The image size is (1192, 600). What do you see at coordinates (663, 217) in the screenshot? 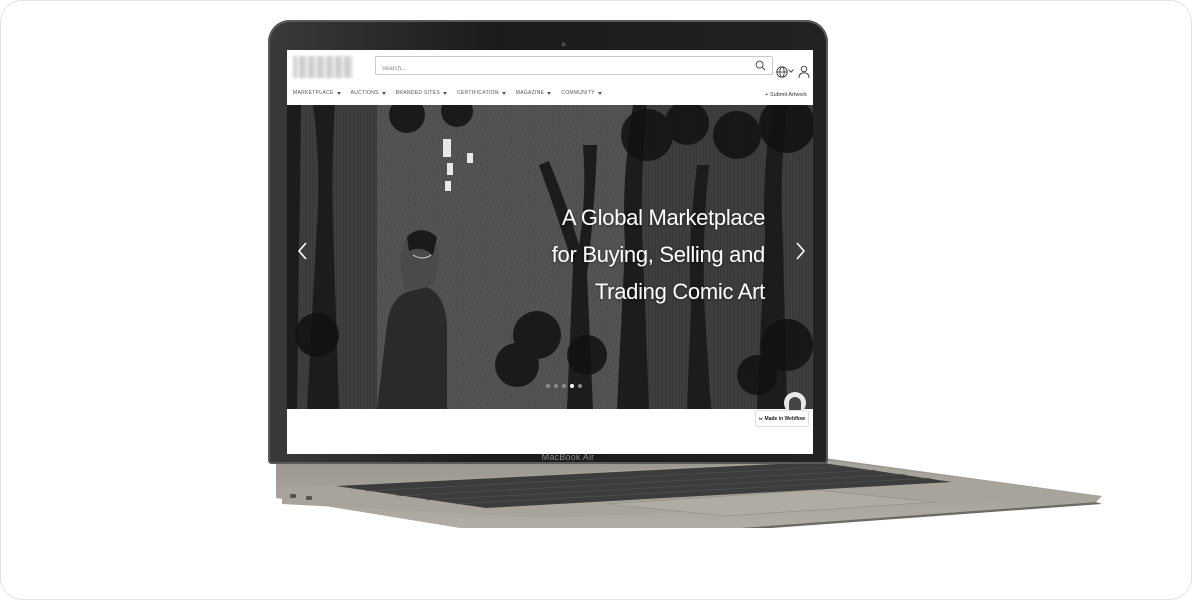
I see `hero-title-line: A Global Marketplace` at bounding box center [663, 217].